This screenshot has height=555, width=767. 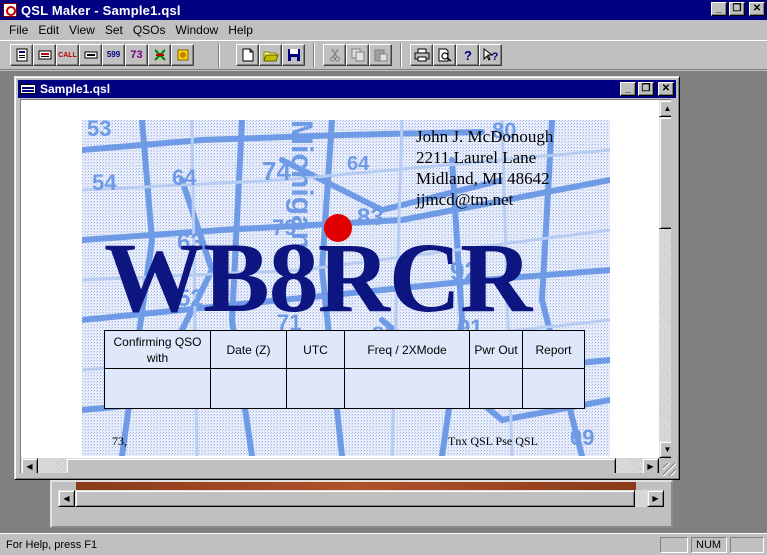 I want to click on seventy-three-icon: 73, so click(x=136, y=55).